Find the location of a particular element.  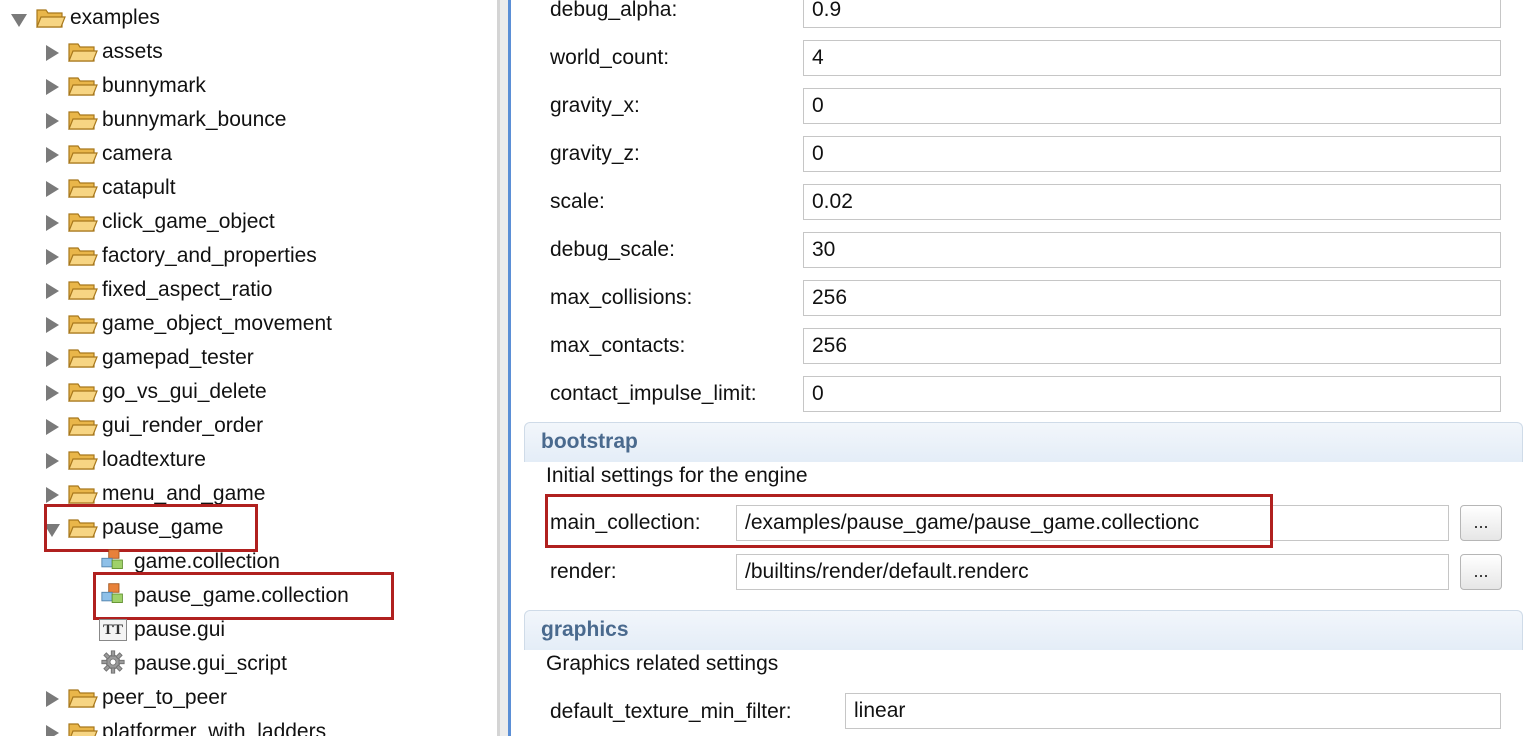

property-value-field: 4 is located at coordinates (1152, 58).